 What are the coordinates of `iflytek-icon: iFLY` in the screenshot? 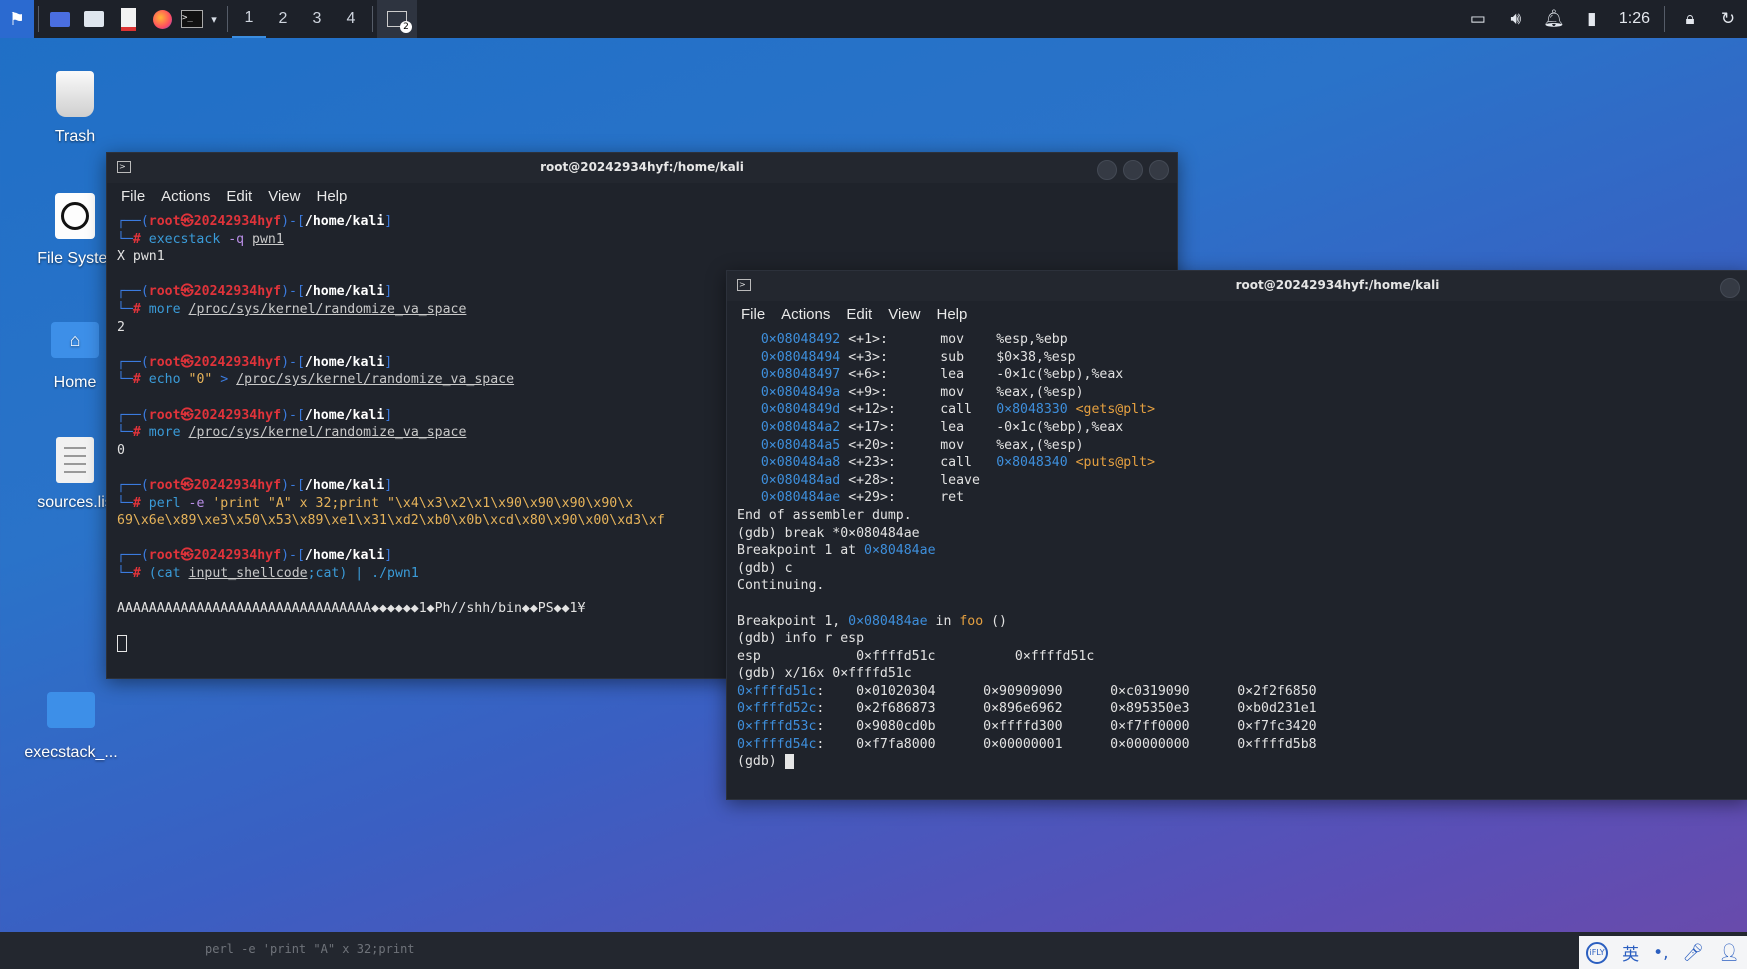 It's located at (1597, 952).